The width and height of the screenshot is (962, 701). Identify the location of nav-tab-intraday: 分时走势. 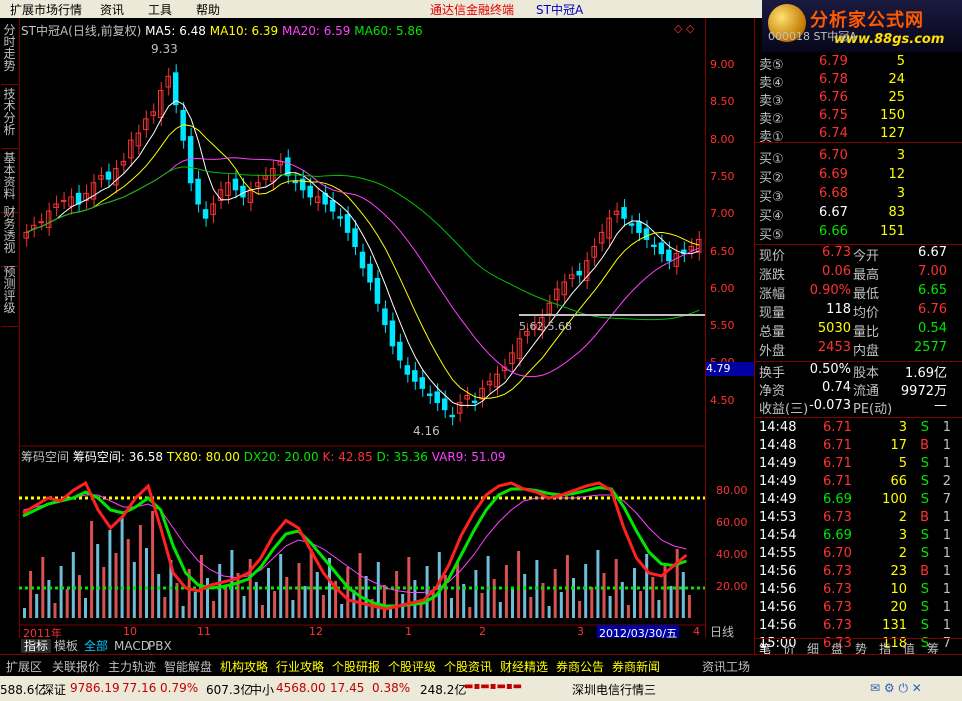
(9, 54).